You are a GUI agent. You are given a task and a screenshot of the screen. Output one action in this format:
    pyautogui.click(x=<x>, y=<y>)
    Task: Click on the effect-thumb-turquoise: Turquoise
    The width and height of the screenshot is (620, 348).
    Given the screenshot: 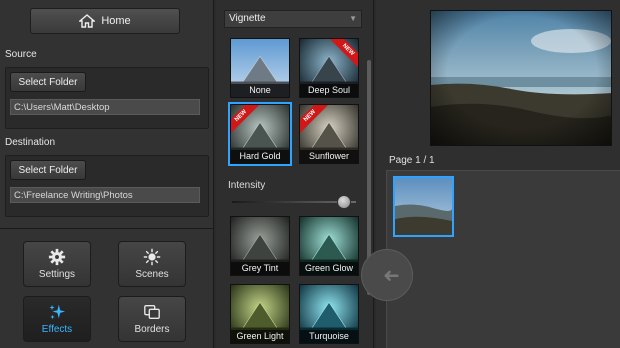 What is the action you would take?
    pyautogui.click(x=329, y=314)
    